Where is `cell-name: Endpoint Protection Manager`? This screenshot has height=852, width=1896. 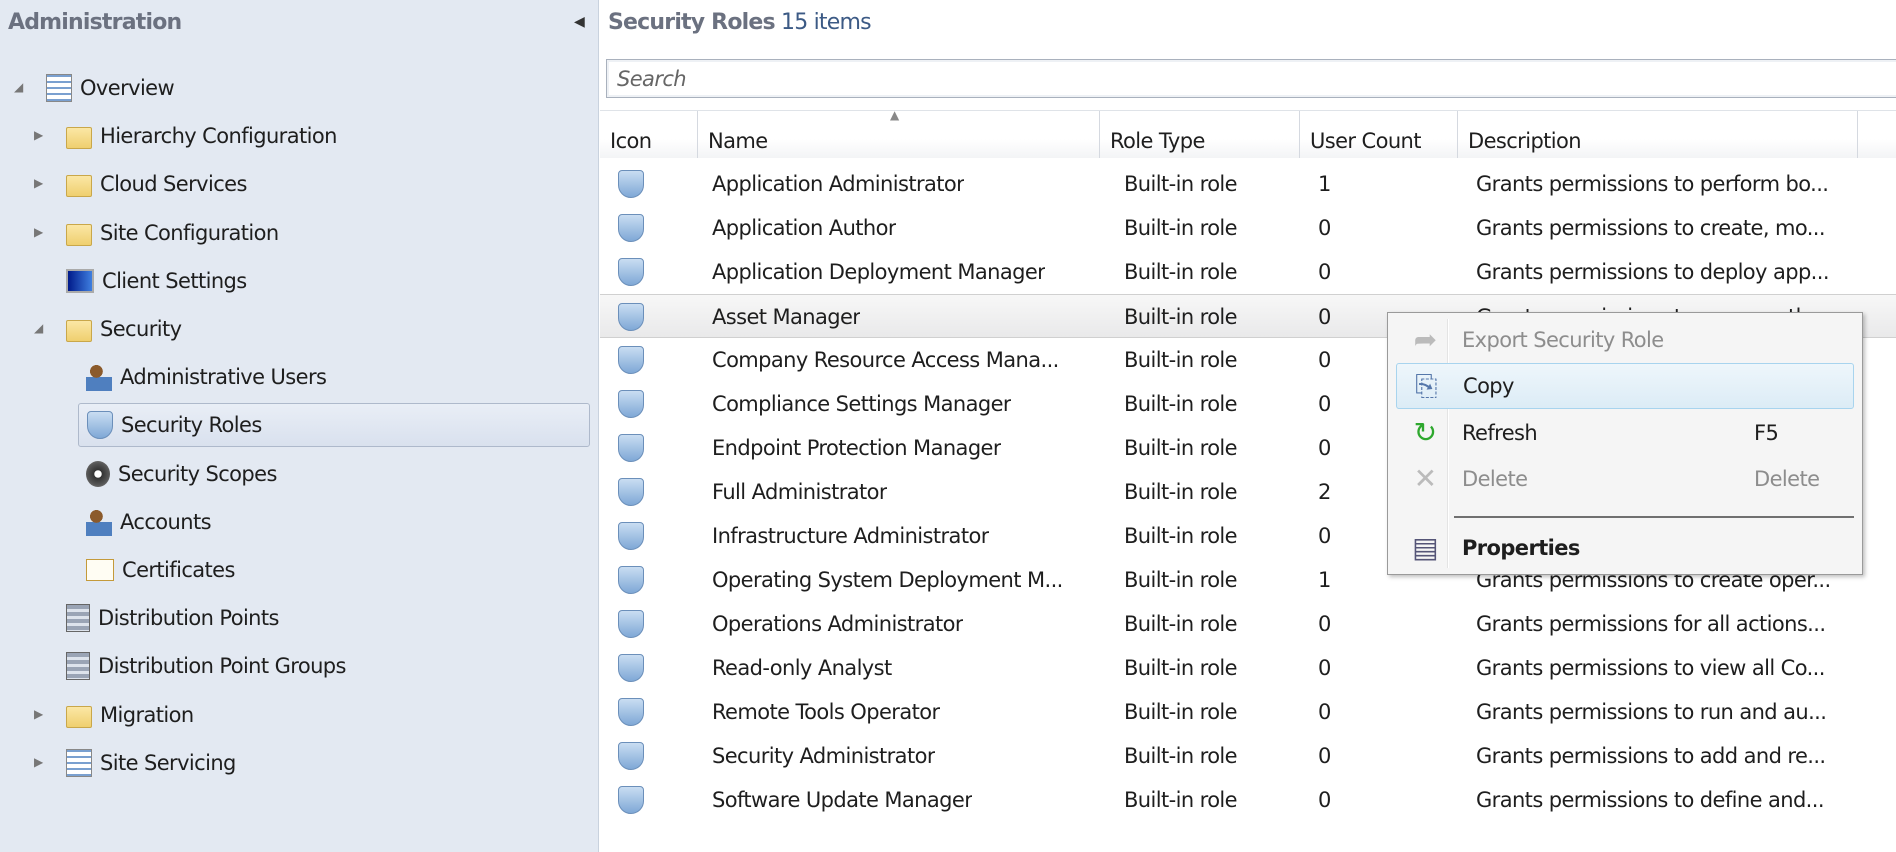 cell-name: Endpoint Protection Manager is located at coordinates (856, 448).